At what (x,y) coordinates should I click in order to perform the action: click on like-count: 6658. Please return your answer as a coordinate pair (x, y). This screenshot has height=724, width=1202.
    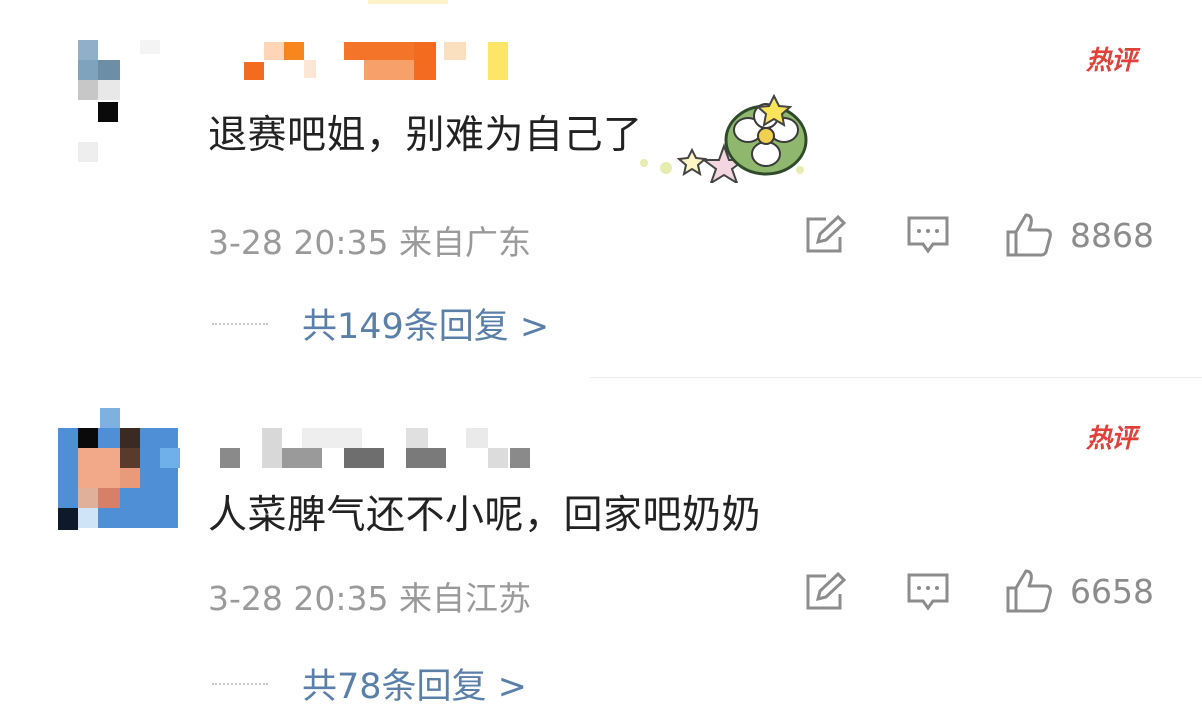
    Looking at the image, I should click on (1112, 591).